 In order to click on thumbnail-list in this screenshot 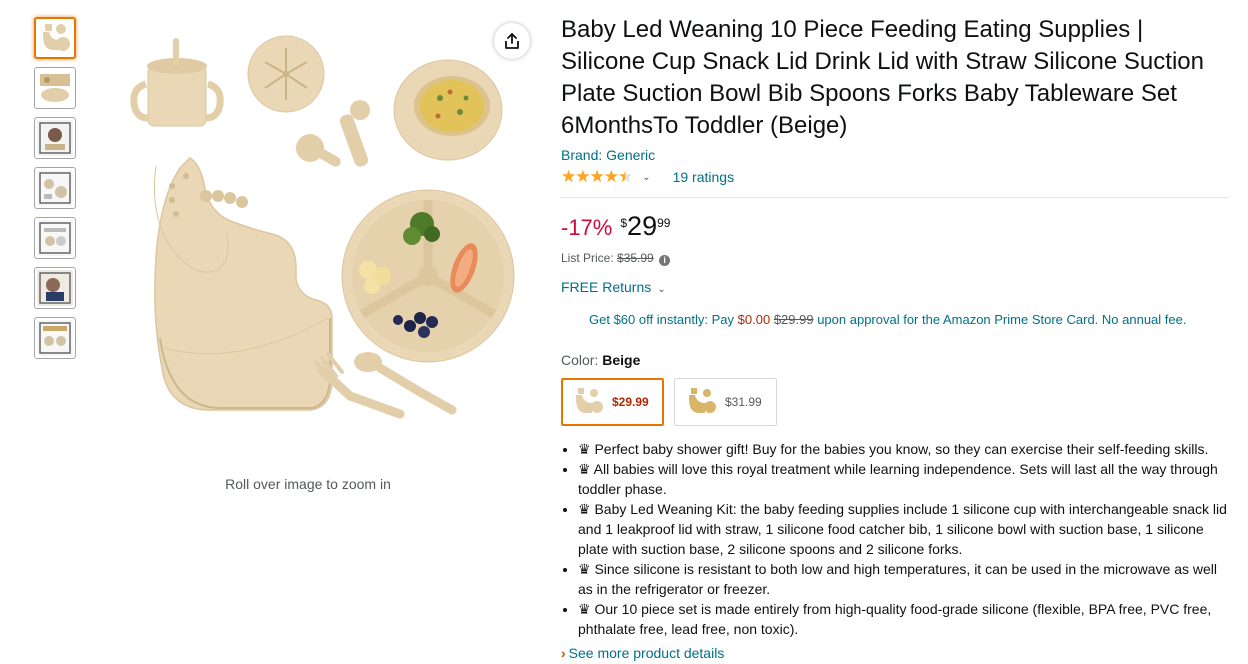, I will do `click(55, 192)`.